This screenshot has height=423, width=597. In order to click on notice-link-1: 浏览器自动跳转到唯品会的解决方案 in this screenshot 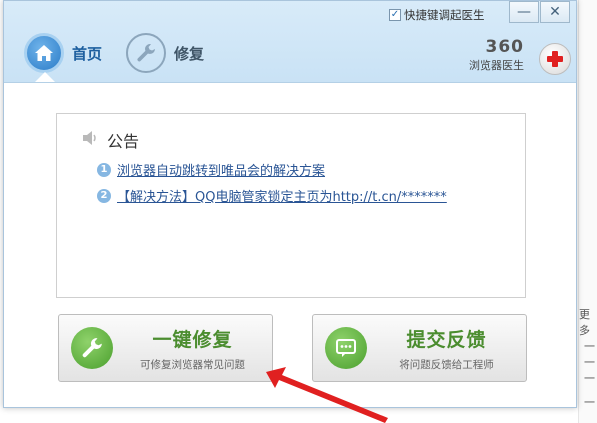, I will do `click(221, 169)`.